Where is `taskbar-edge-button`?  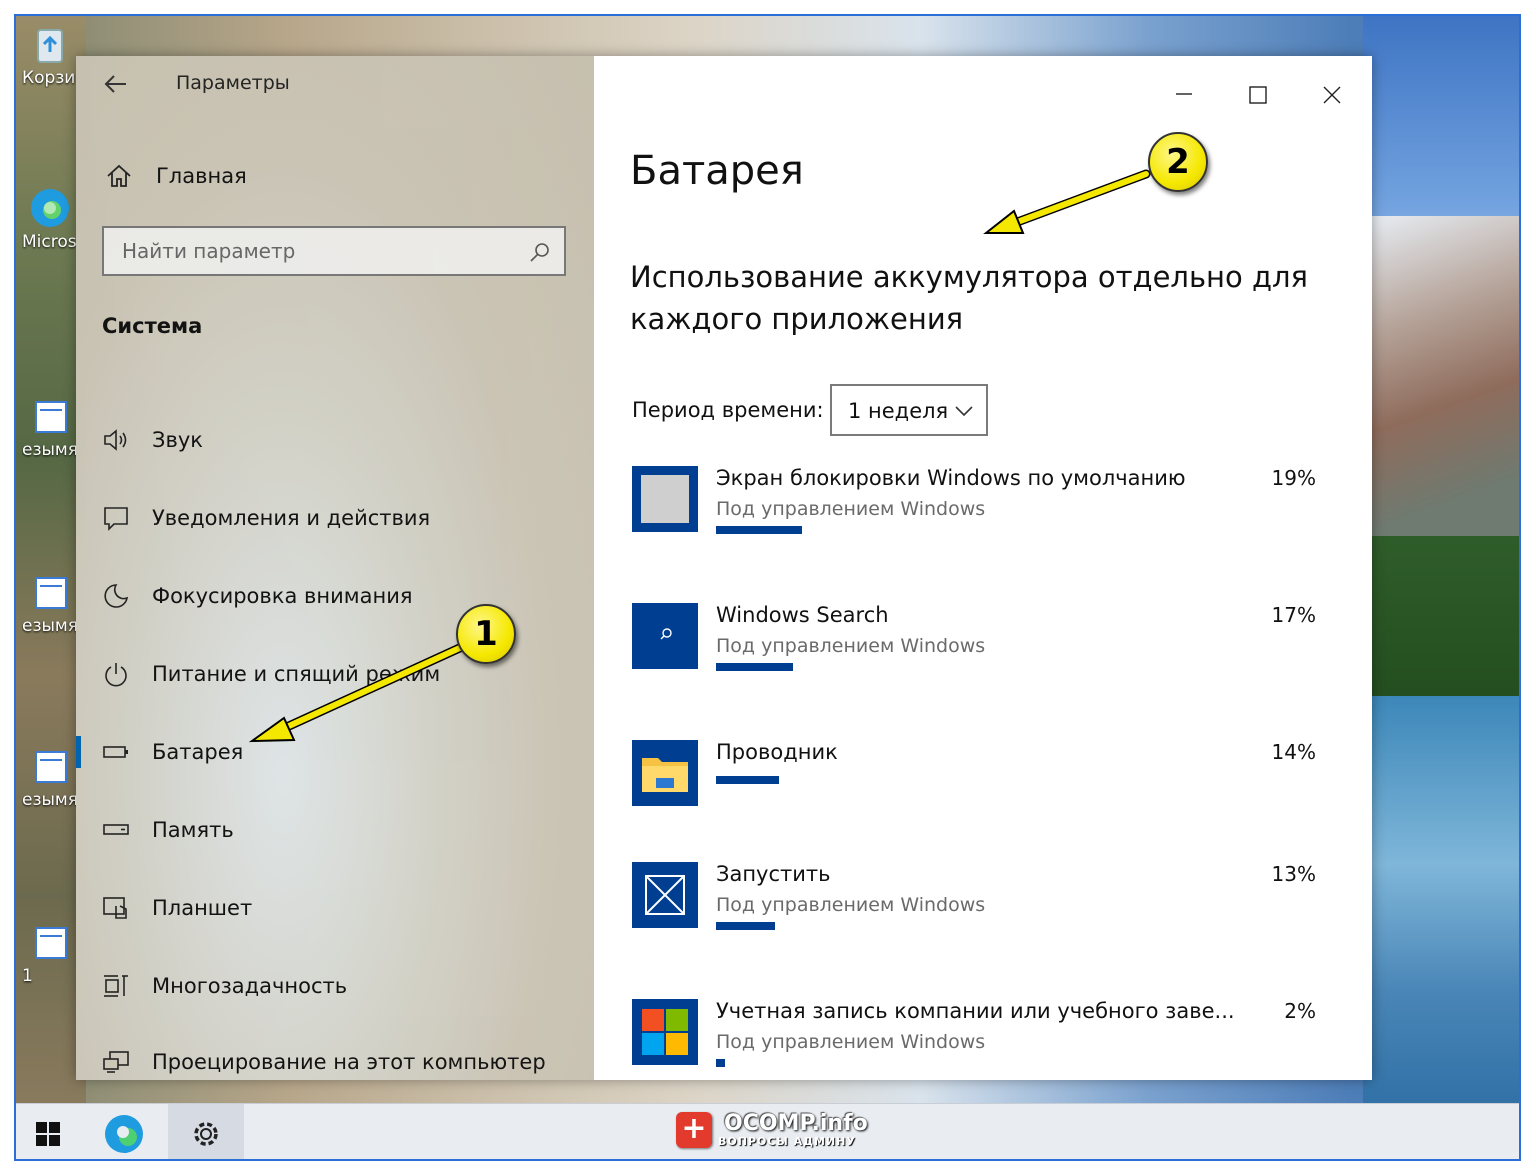 taskbar-edge-button is located at coordinates (124, 1131).